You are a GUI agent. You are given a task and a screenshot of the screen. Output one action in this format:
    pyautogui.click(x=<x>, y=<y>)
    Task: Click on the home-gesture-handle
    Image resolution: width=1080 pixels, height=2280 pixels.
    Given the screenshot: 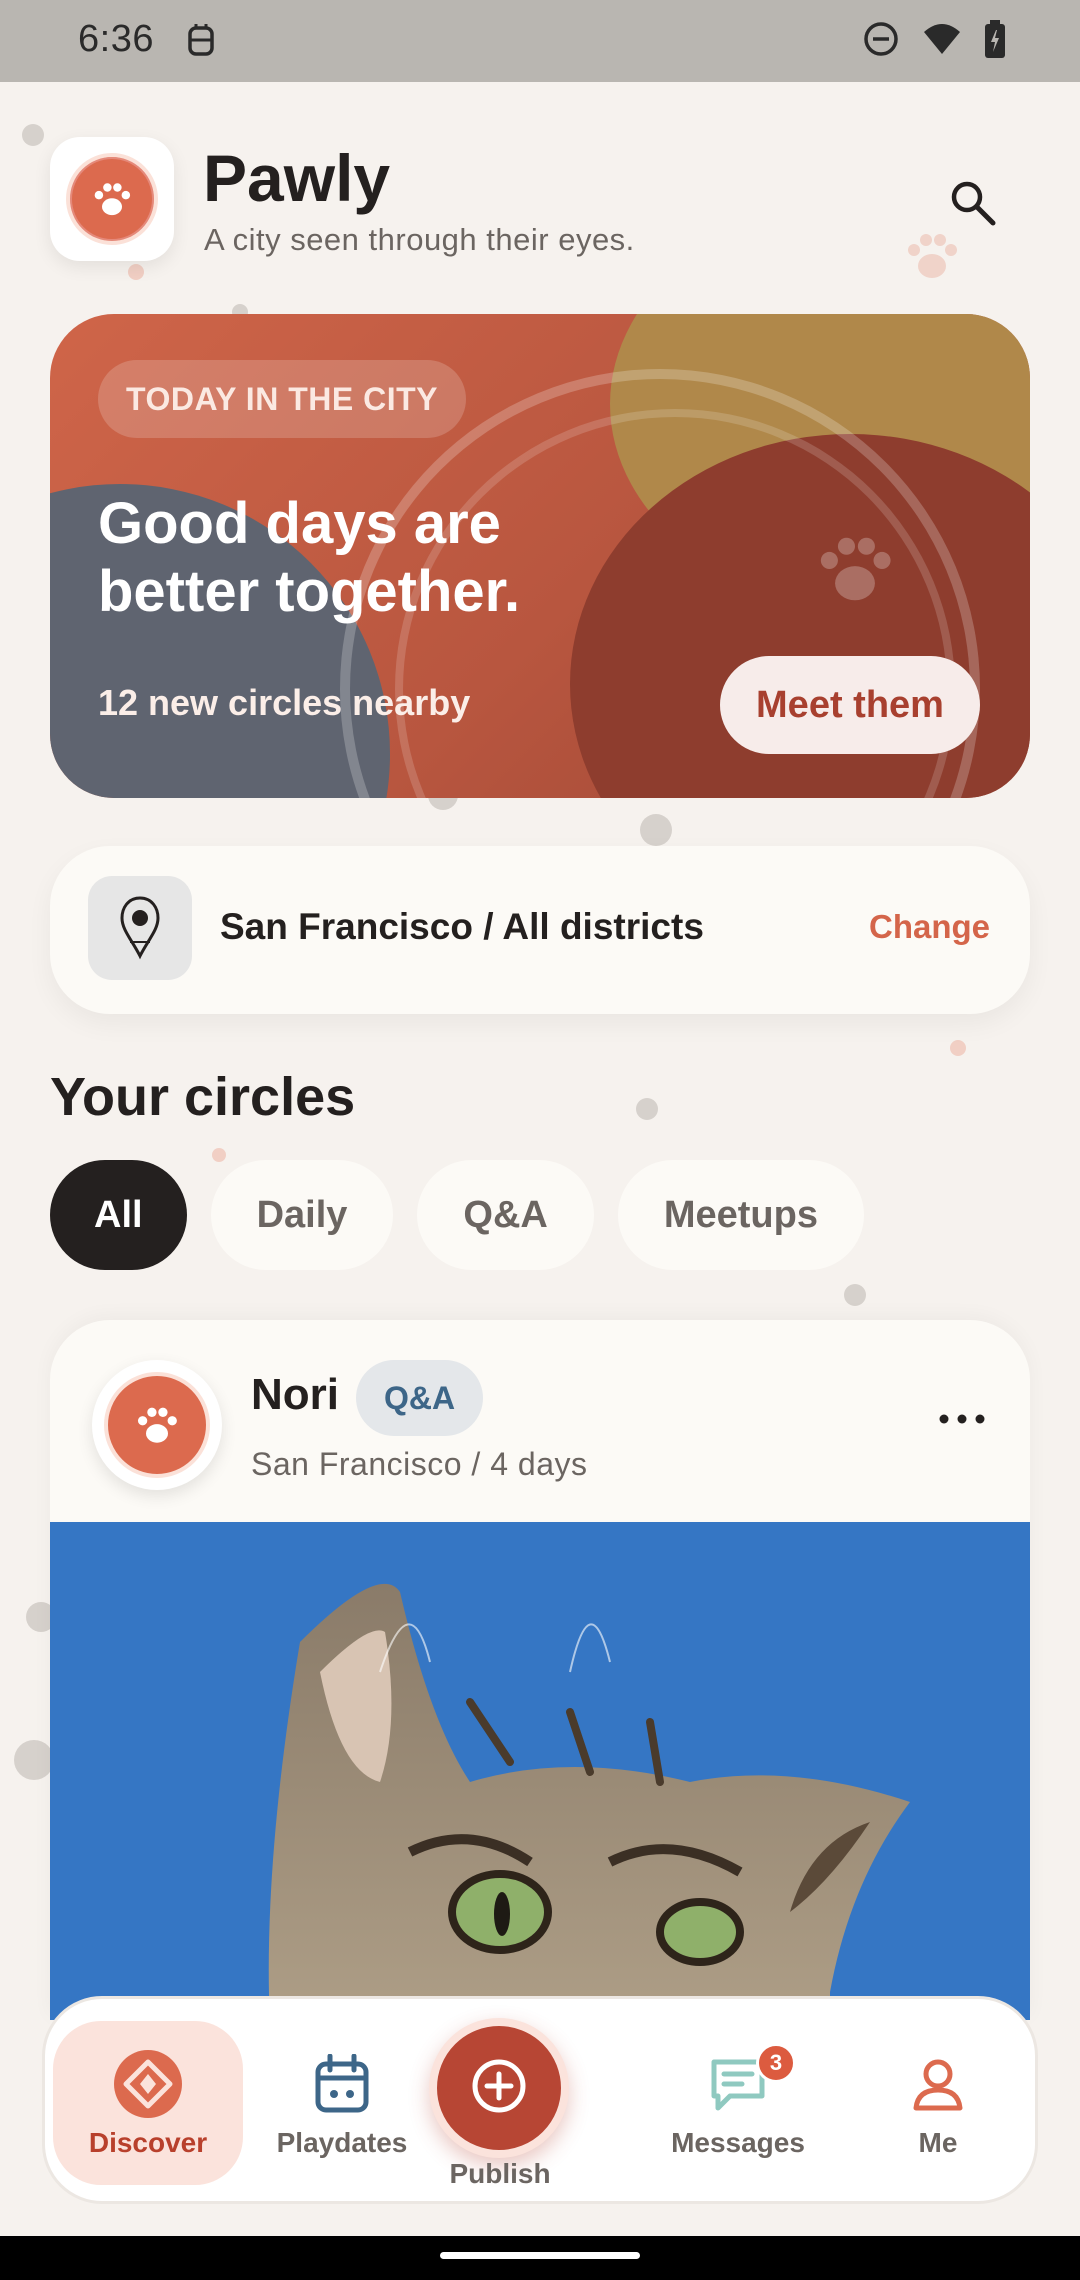 What is the action you would take?
    pyautogui.click(x=540, y=2255)
    